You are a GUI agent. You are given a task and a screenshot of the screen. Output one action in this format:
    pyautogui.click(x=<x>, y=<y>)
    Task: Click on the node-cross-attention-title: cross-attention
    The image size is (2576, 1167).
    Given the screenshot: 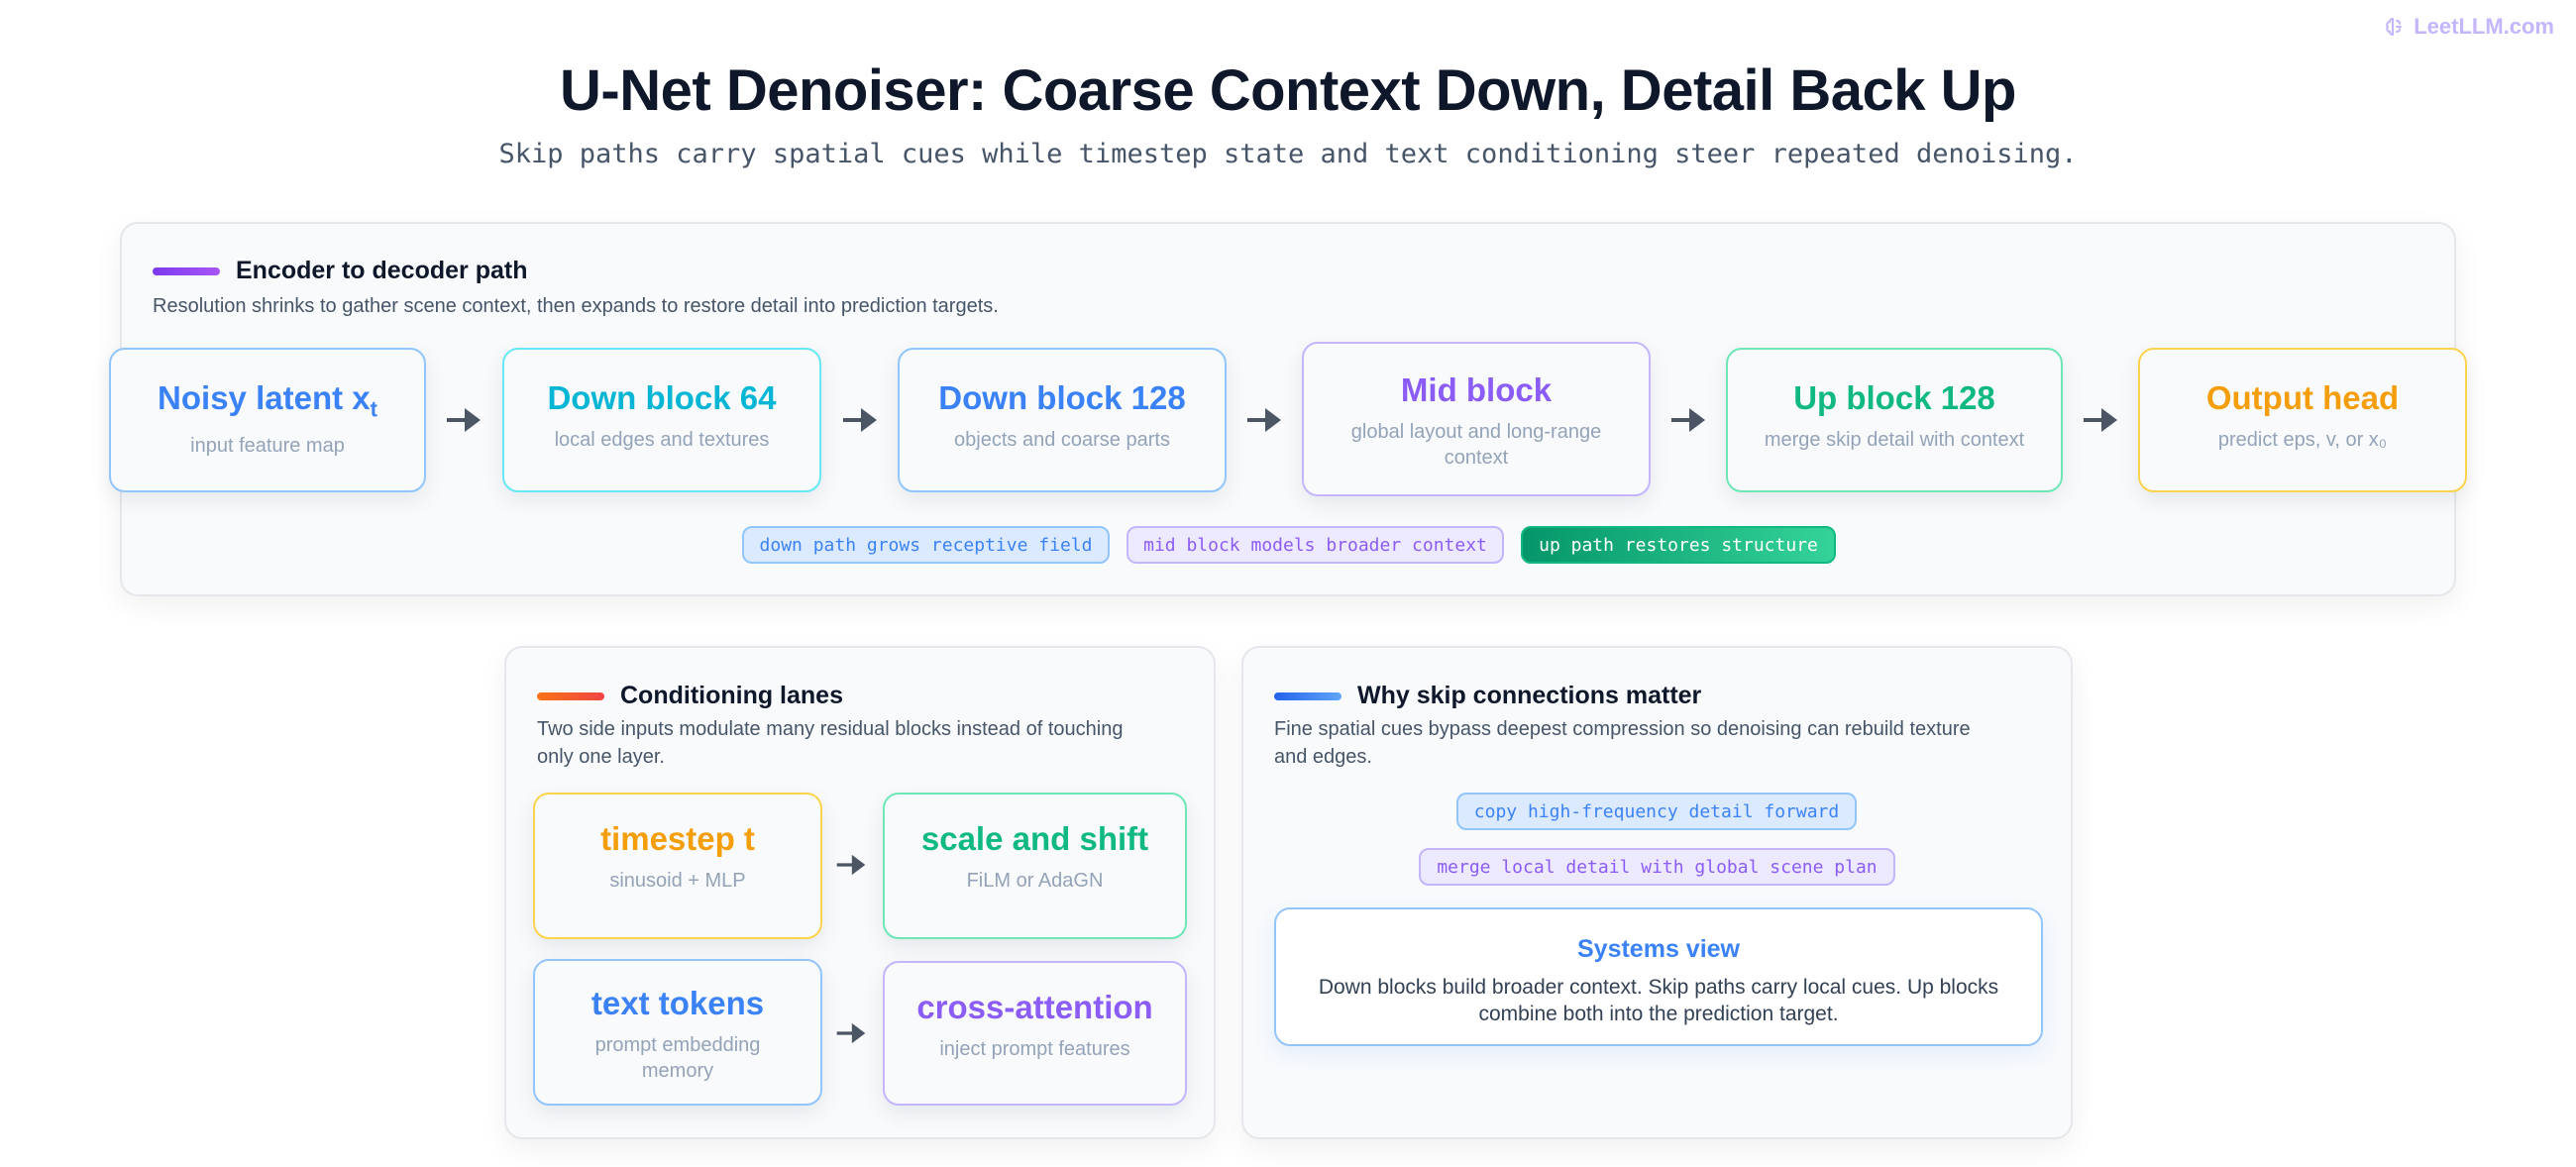 What is the action you would take?
    pyautogui.click(x=1034, y=1007)
    